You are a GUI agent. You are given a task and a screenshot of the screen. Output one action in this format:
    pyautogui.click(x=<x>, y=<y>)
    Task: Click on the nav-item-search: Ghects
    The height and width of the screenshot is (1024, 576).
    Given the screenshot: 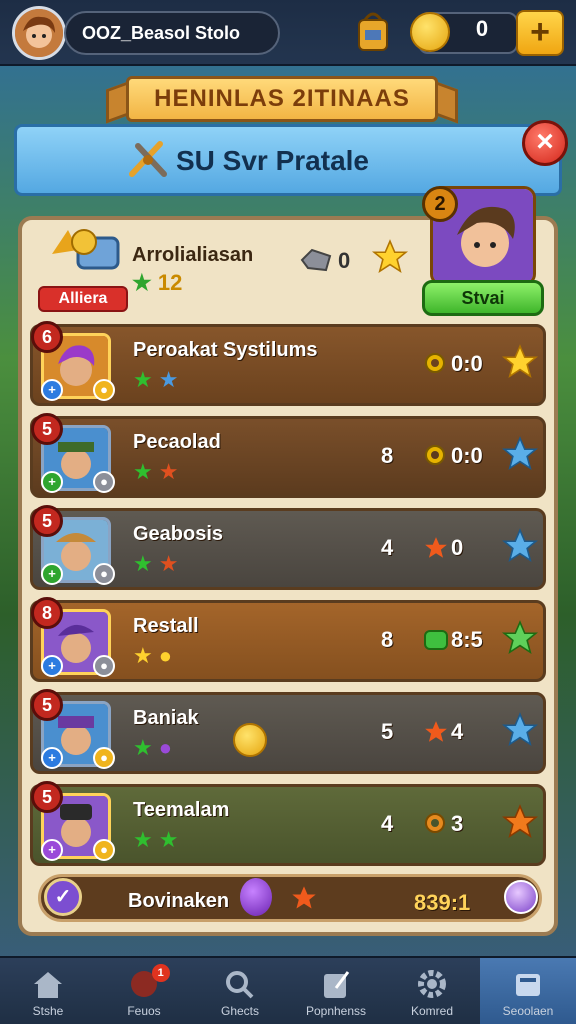 What is the action you would take?
    pyautogui.click(x=240, y=991)
    